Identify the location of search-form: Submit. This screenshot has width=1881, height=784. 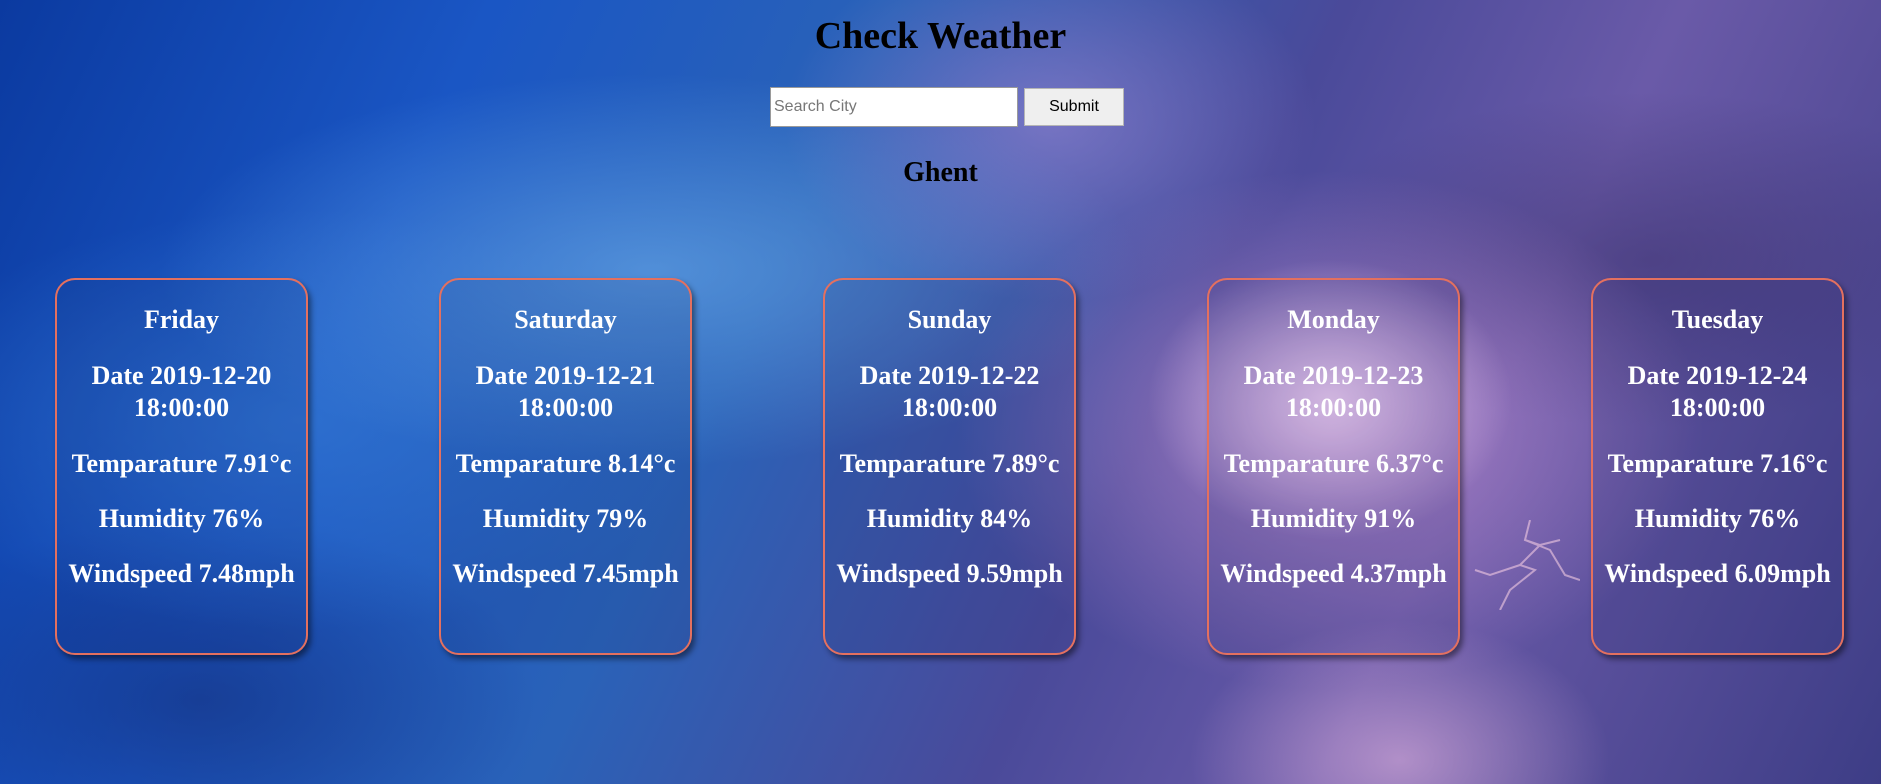
(947, 107).